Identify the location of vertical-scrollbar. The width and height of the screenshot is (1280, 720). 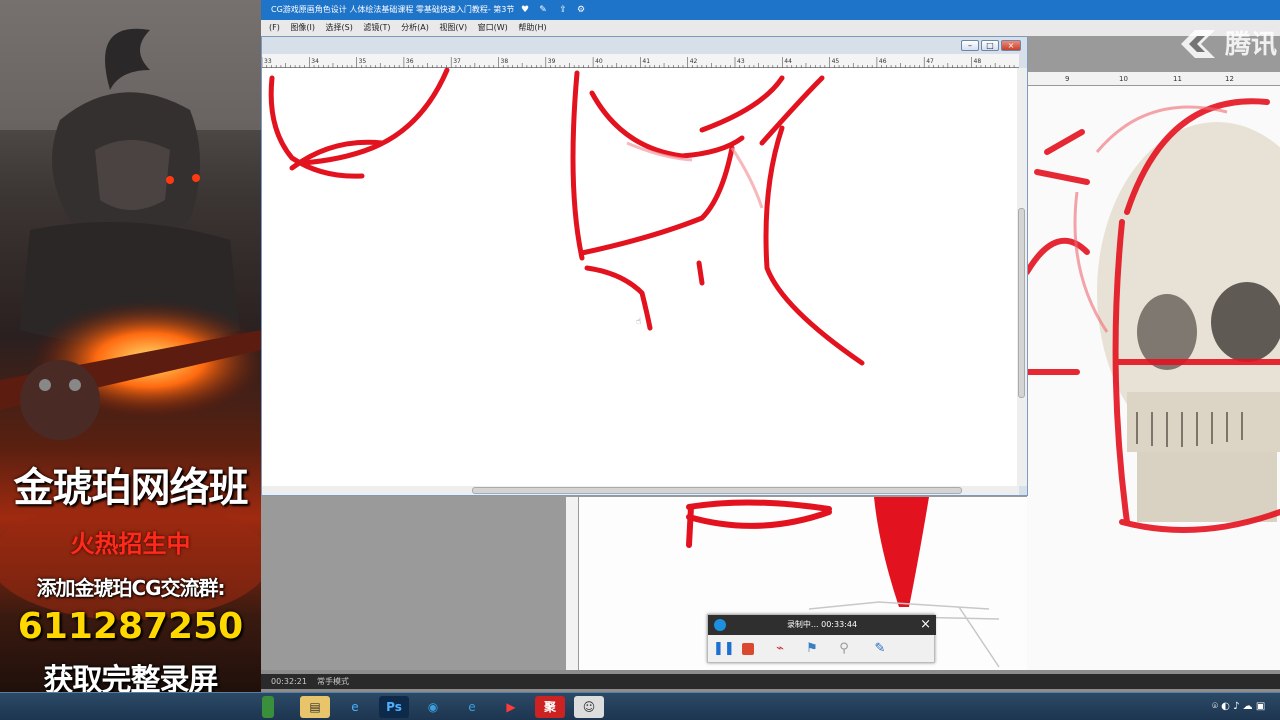
(1022, 277).